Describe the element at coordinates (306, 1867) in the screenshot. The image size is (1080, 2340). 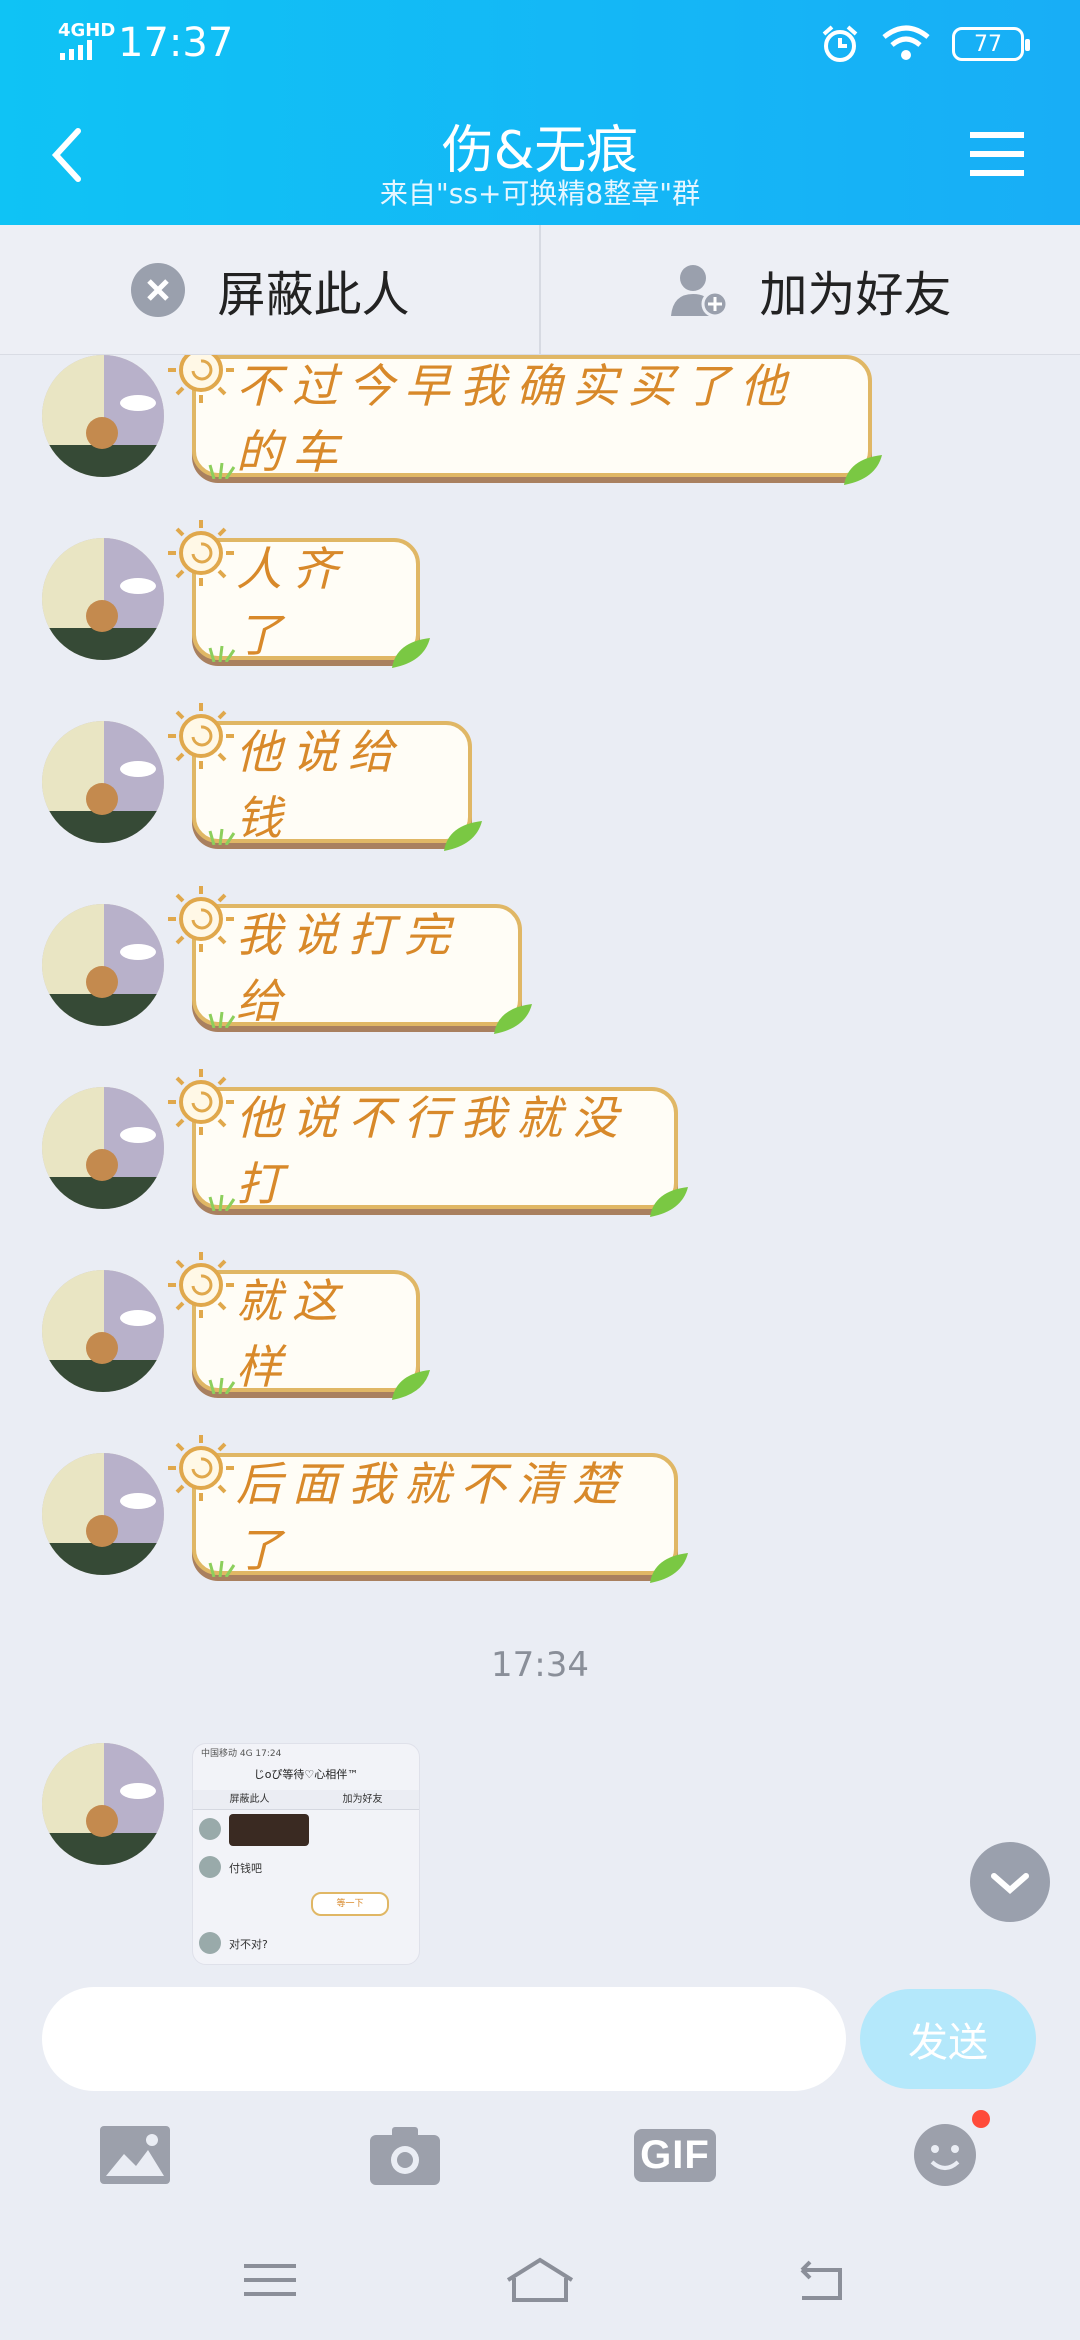
I see `image-row: 付钱吧` at that location.